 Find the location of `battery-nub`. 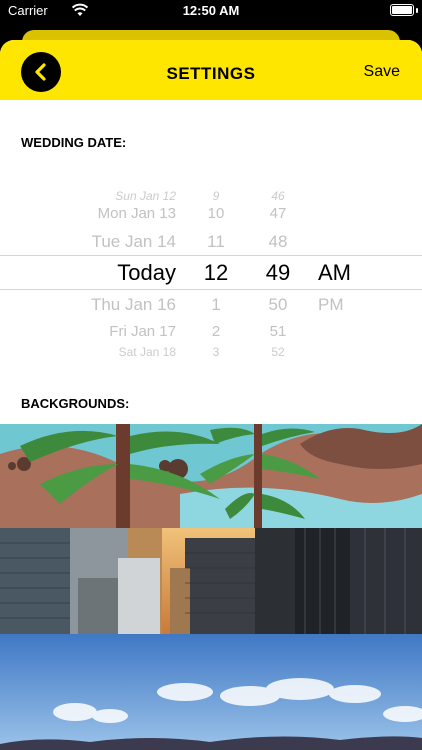

battery-nub is located at coordinates (417, 10).